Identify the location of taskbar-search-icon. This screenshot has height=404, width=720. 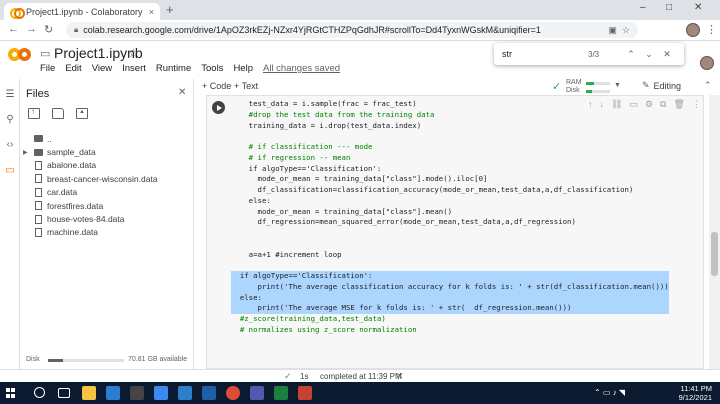
(39, 392).